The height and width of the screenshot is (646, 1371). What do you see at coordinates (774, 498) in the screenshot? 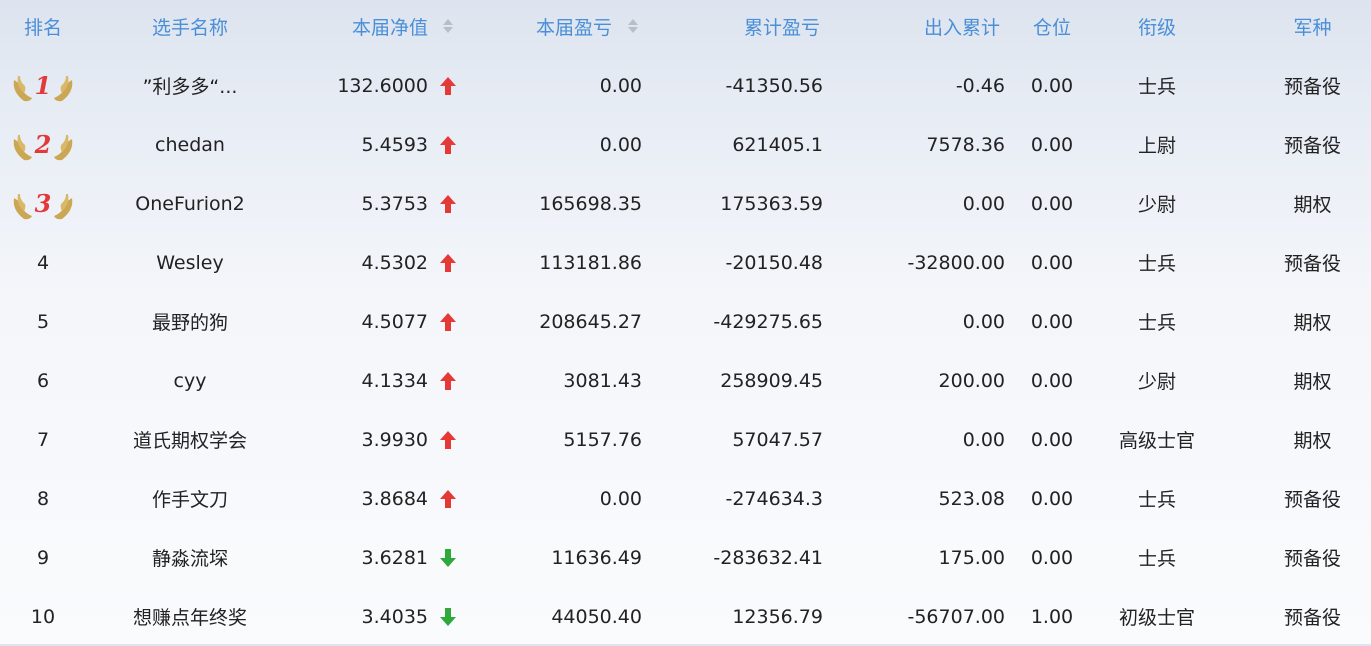
I see `cum-pnl-value: -274634.3` at bounding box center [774, 498].